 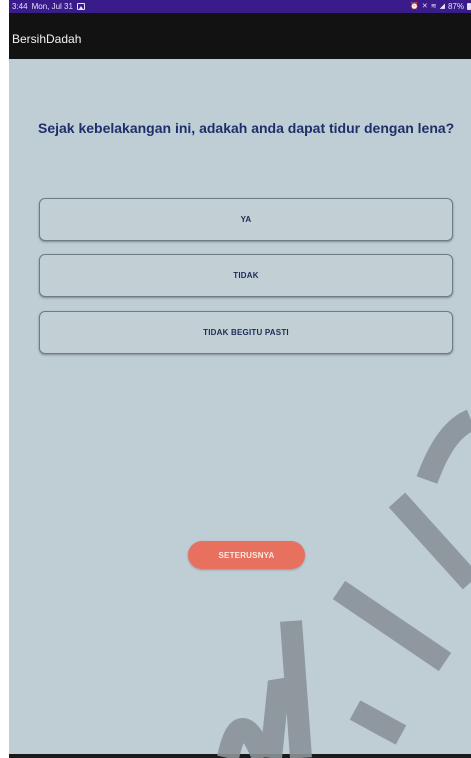 I want to click on status-right: ⏰ ✕ ≋ ◢ 87%, so click(x=440, y=6).